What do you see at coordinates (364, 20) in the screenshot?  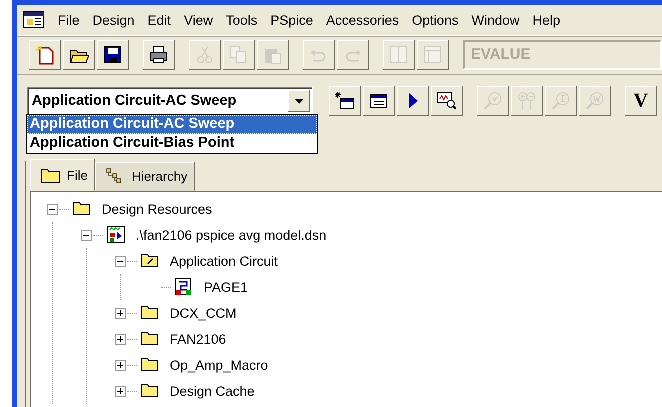 I see `menu-item: Accessories` at bounding box center [364, 20].